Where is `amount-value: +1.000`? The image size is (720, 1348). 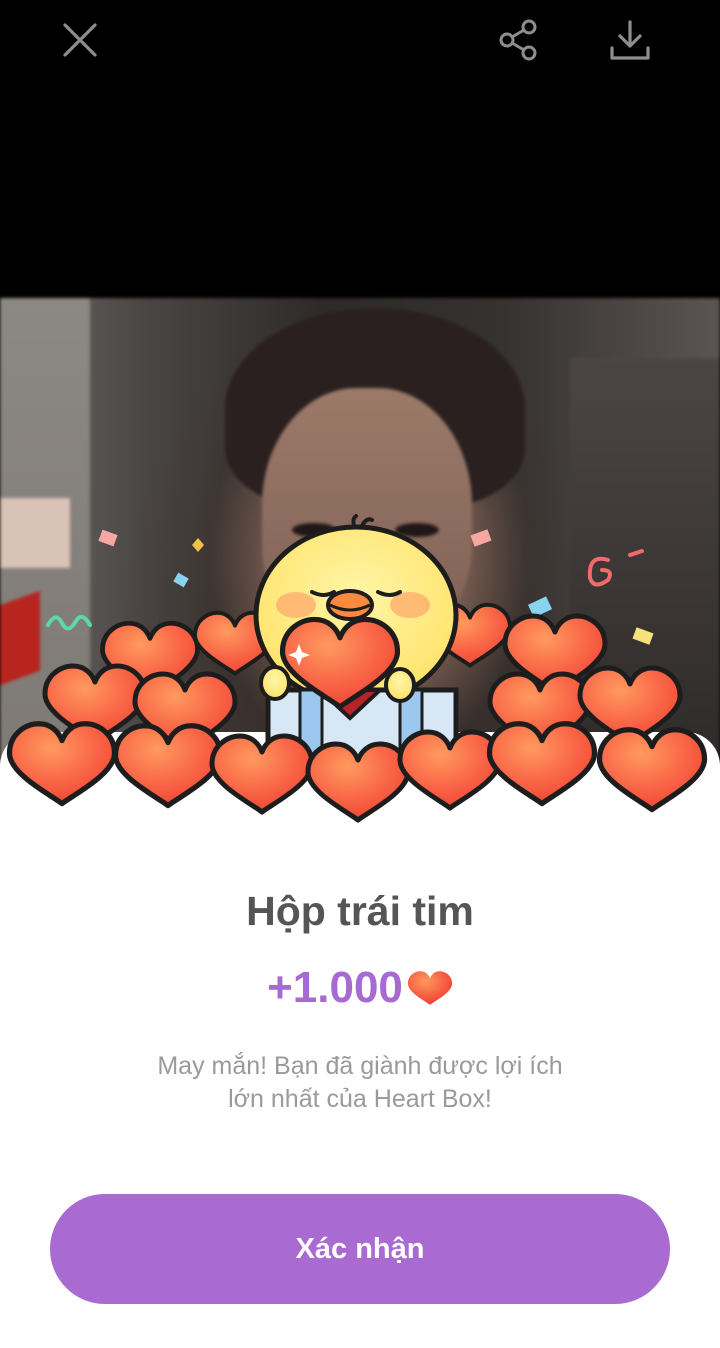
amount-value: +1.000 is located at coordinates (335, 987).